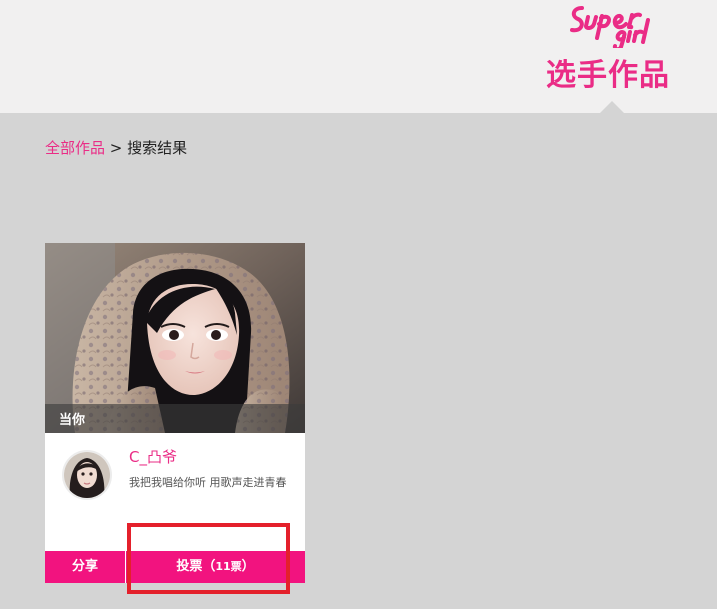 The width and height of the screenshot is (717, 609). Describe the element at coordinates (608, 75) in the screenshot. I see `header-title: 选手作品` at that location.